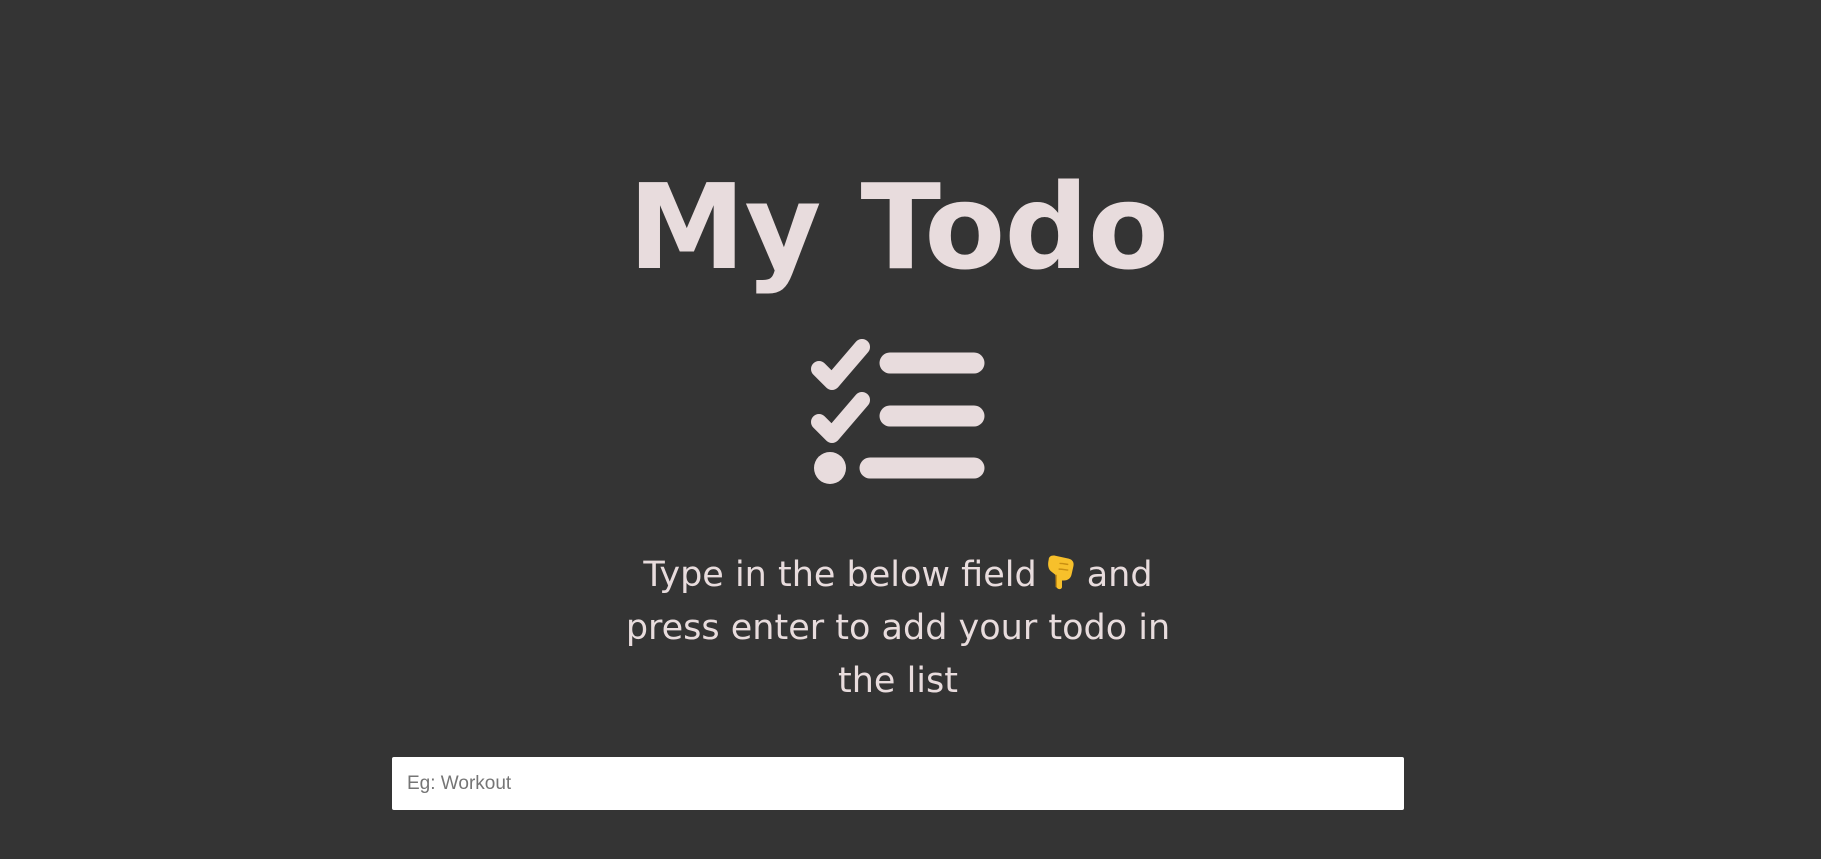  What do you see at coordinates (898, 411) in the screenshot?
I see `checklist-icon` at bounding box center [898, 411].